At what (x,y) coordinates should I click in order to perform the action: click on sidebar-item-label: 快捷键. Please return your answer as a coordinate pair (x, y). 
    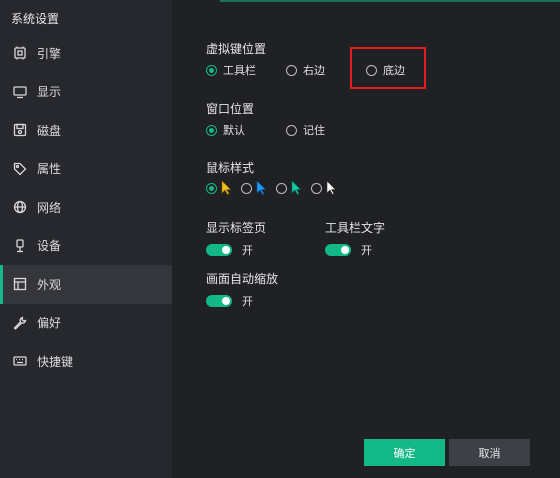
    Looking at the image, I should click on (55, 361).